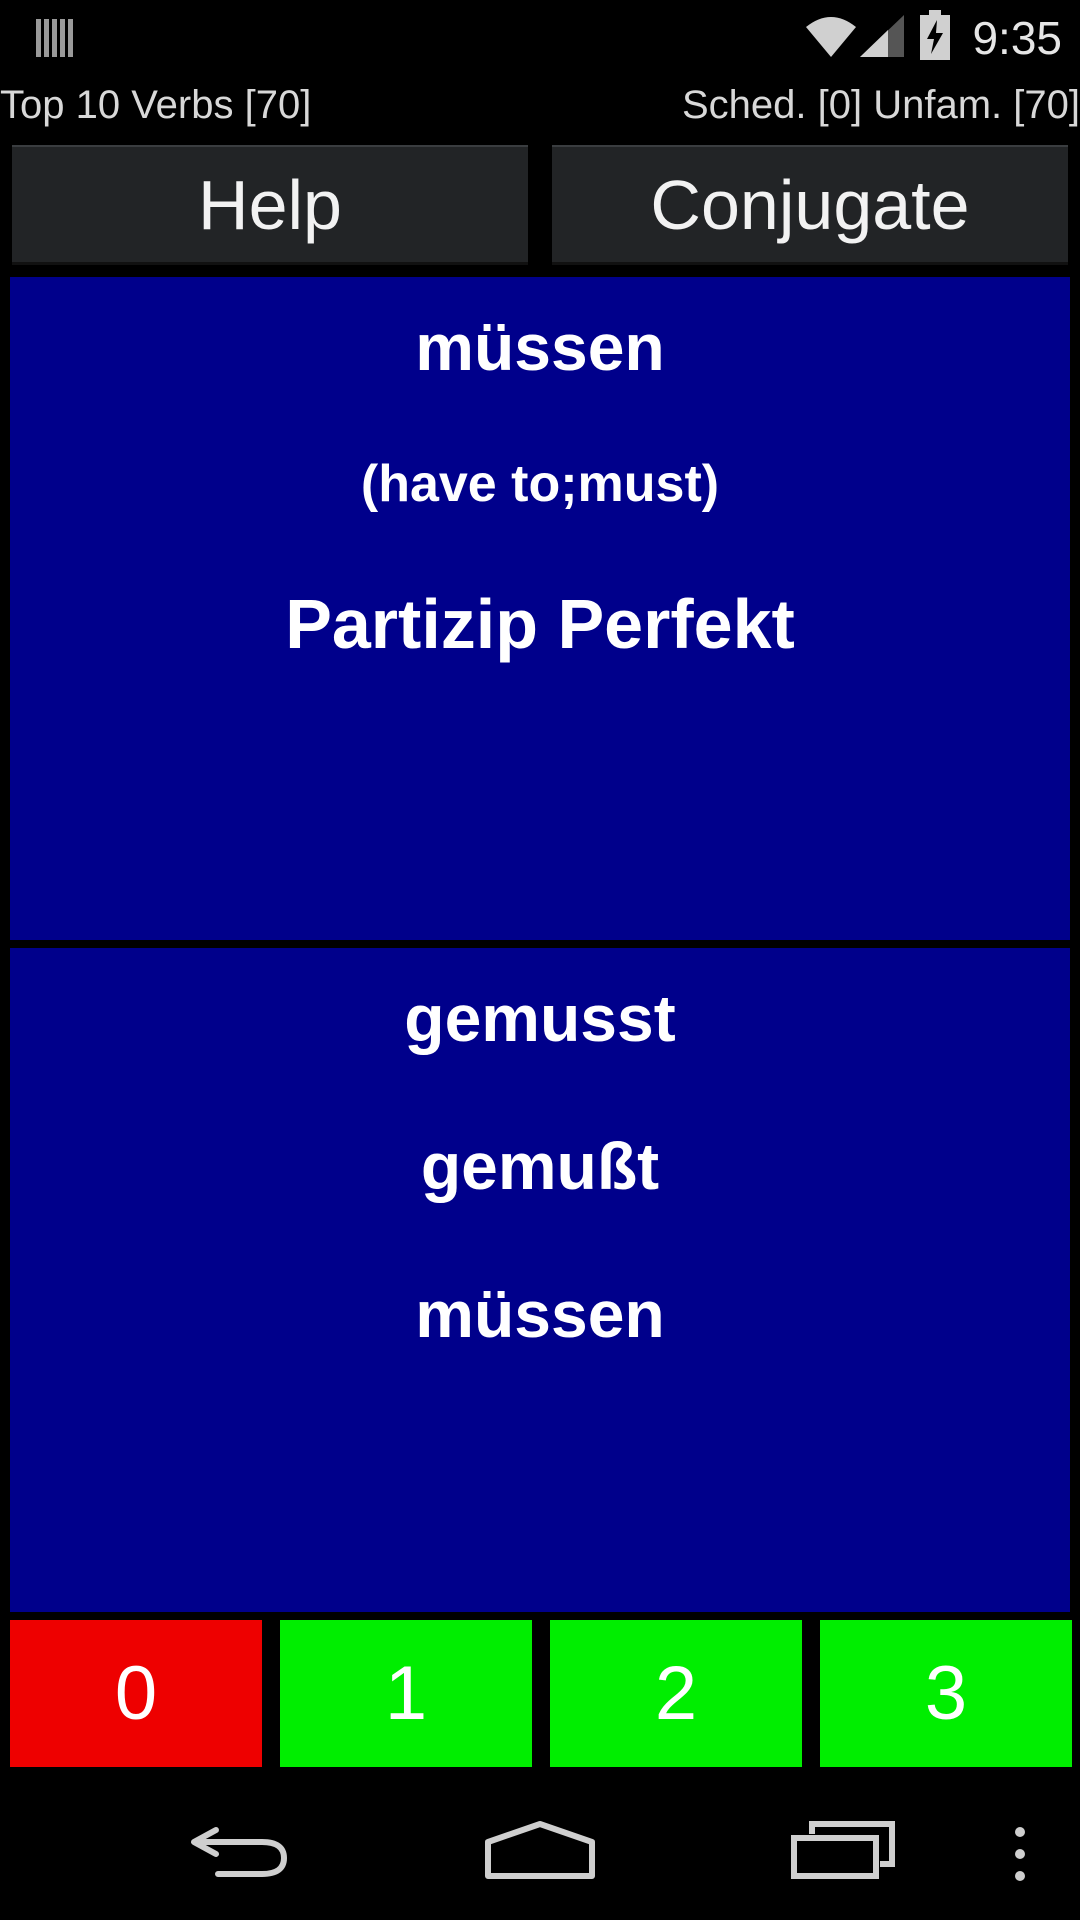 Image resolution: width=1080 pixels, height=1920 pixels. I want to click on answer-line: gemußt, so click(540, 1166).